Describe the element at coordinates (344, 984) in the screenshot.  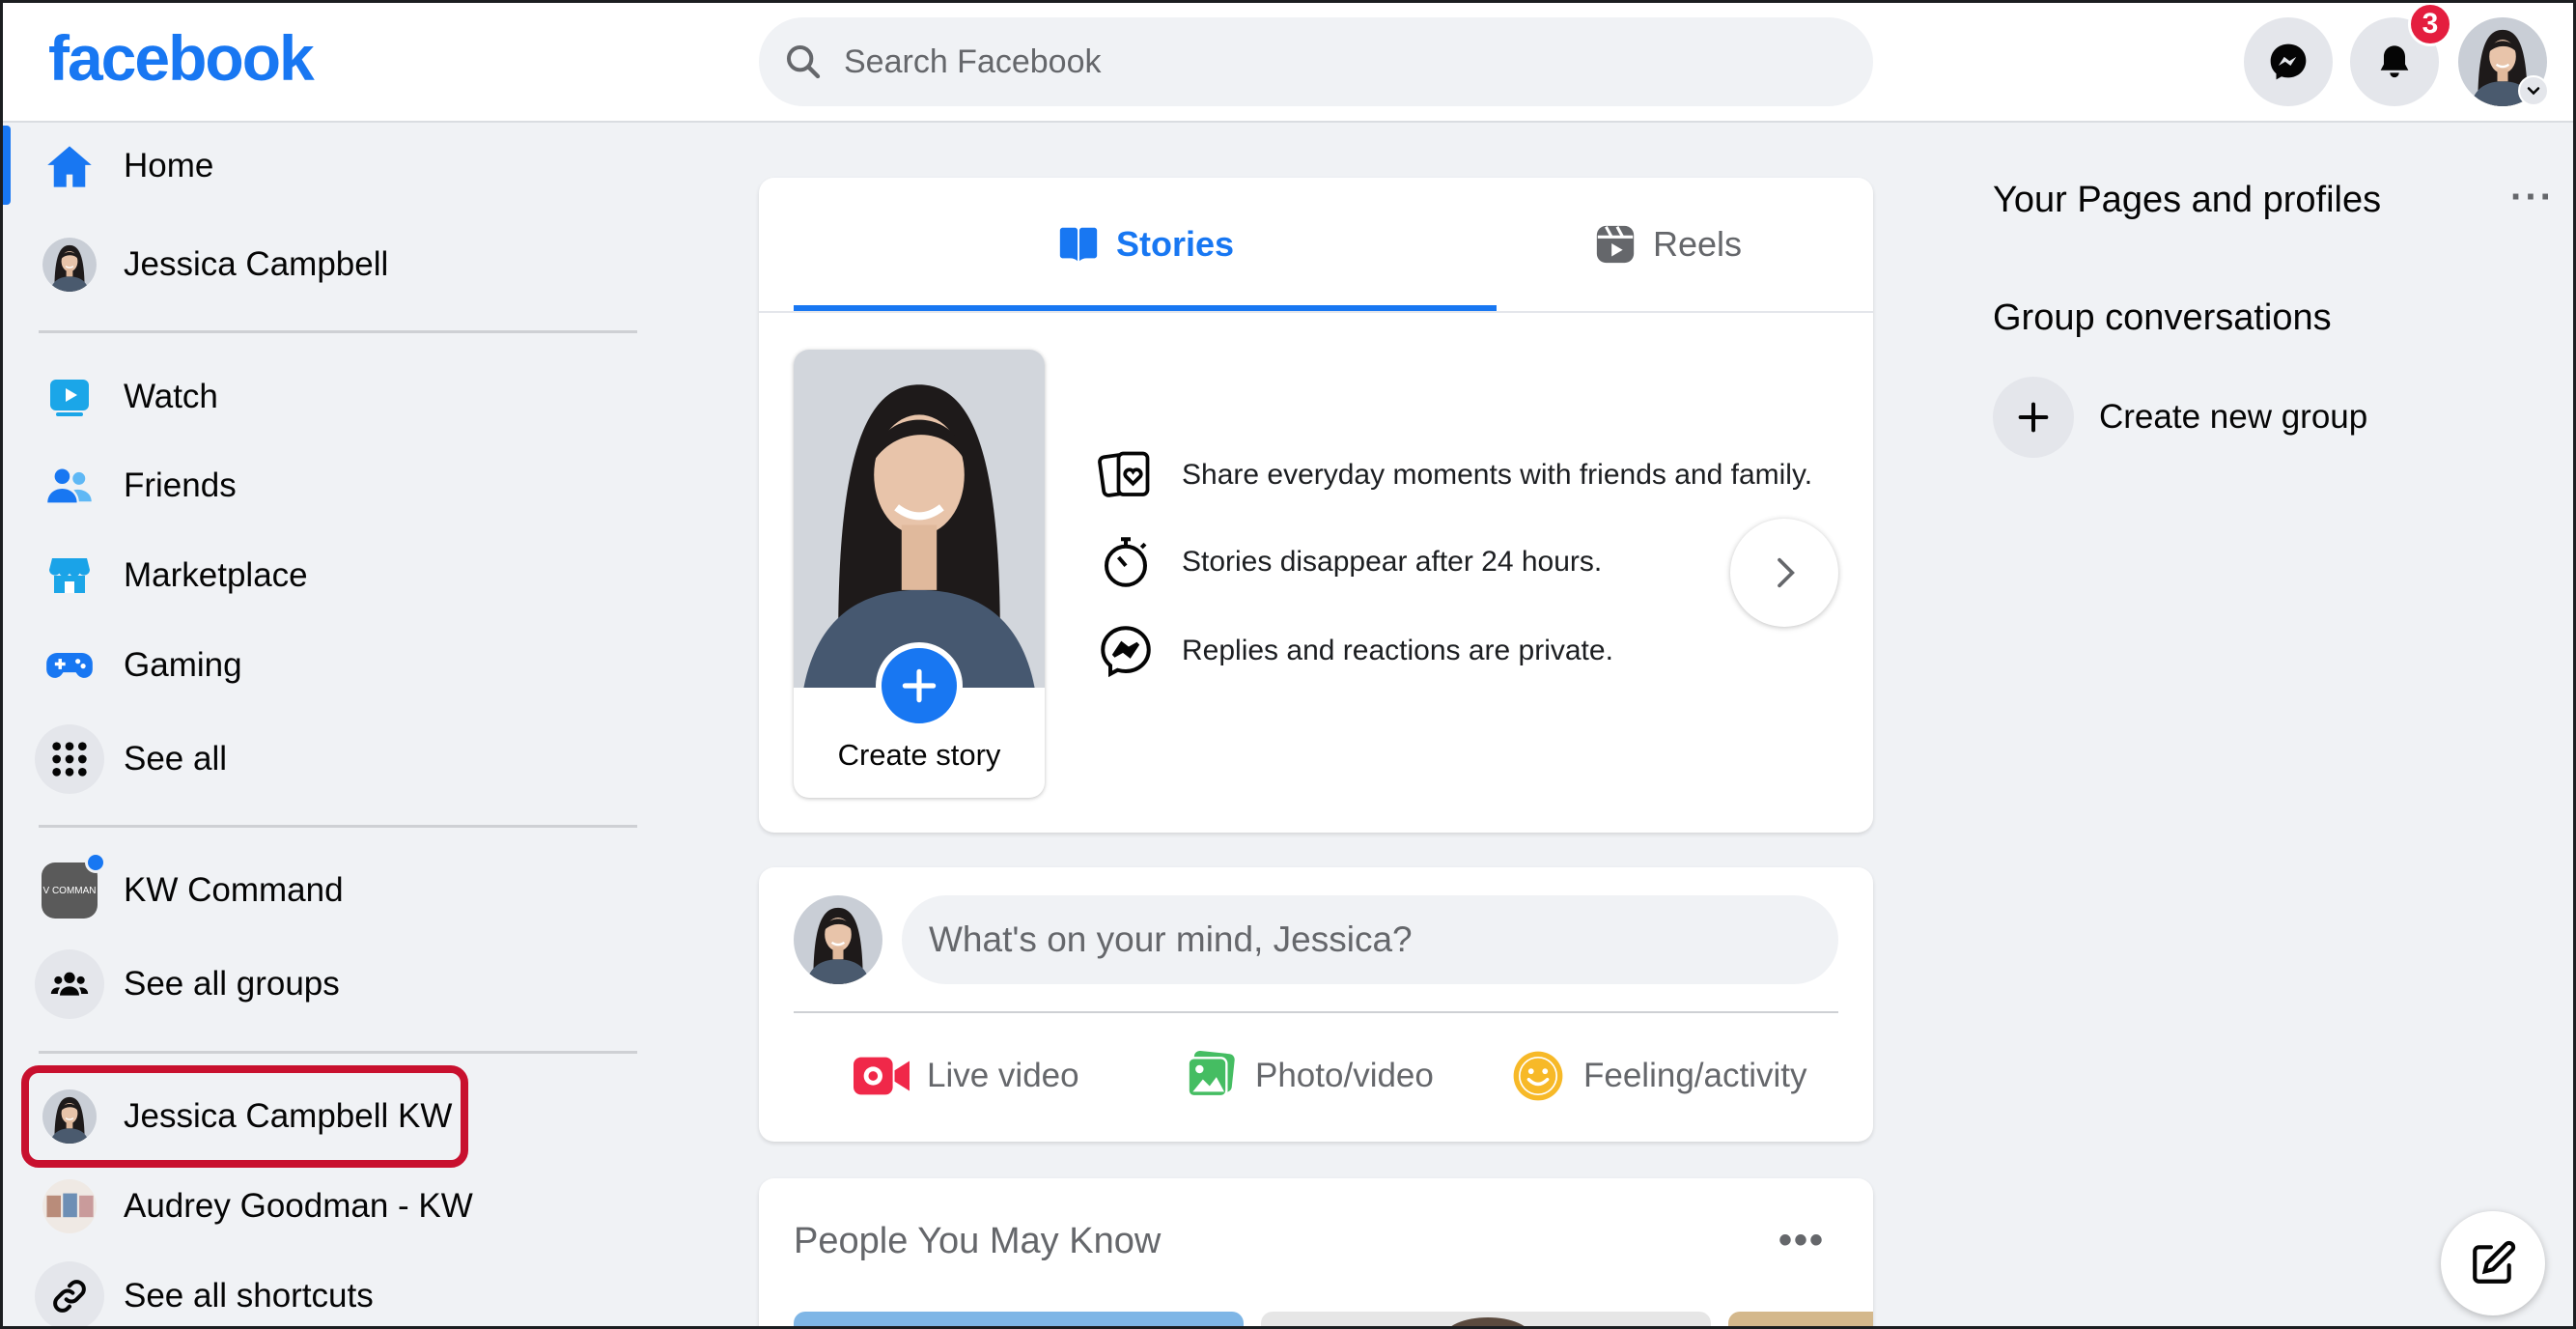
I see `sidebar-item-see-all-groups: See all groups` at that location.